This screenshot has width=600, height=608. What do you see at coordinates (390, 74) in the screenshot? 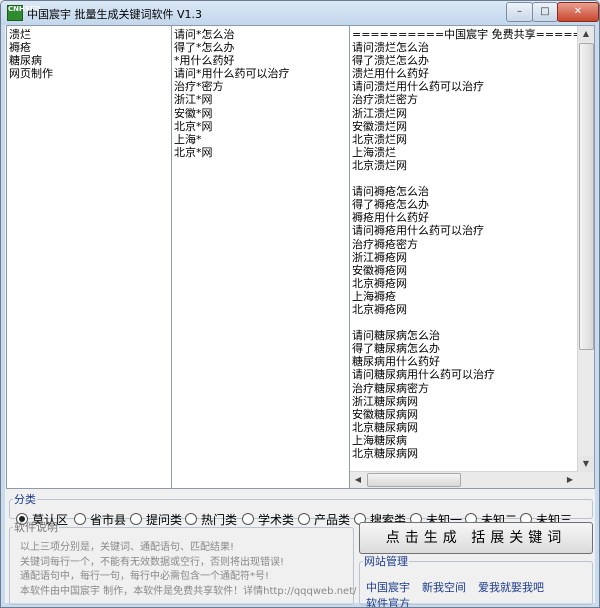
I see `result-line: 溃烂用什么药好` at bounding box center [390, 74].